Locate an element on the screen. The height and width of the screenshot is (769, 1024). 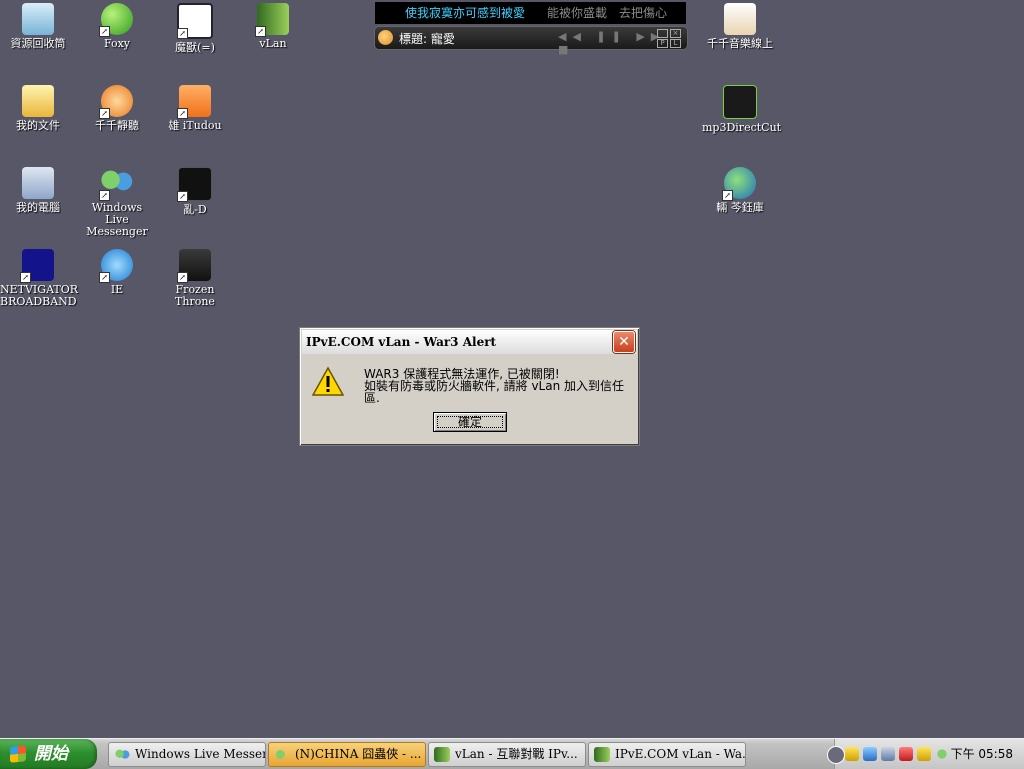
desktop-icon-label: 資源回收筒 is located at coordinates (38, 43).